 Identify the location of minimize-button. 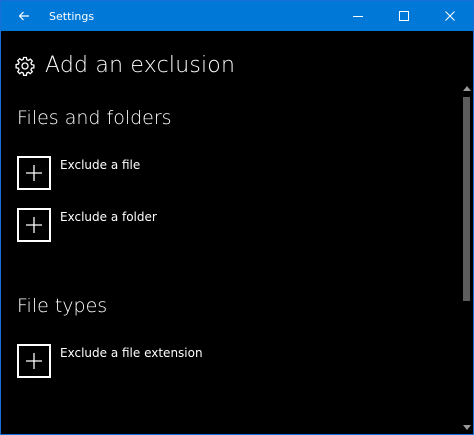
(358, 16).